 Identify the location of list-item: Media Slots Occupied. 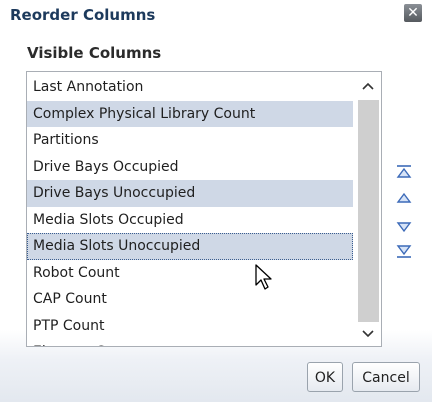
(190, 220).